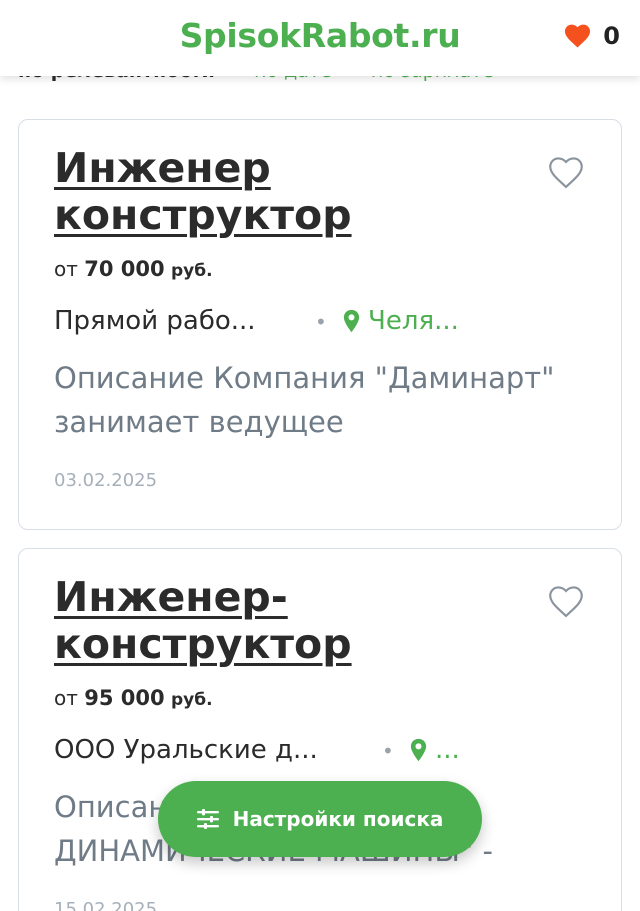 This screenshot has height=911, width=640. I want to click on search-settings-button: Настройки поиска, so click(320, 819).